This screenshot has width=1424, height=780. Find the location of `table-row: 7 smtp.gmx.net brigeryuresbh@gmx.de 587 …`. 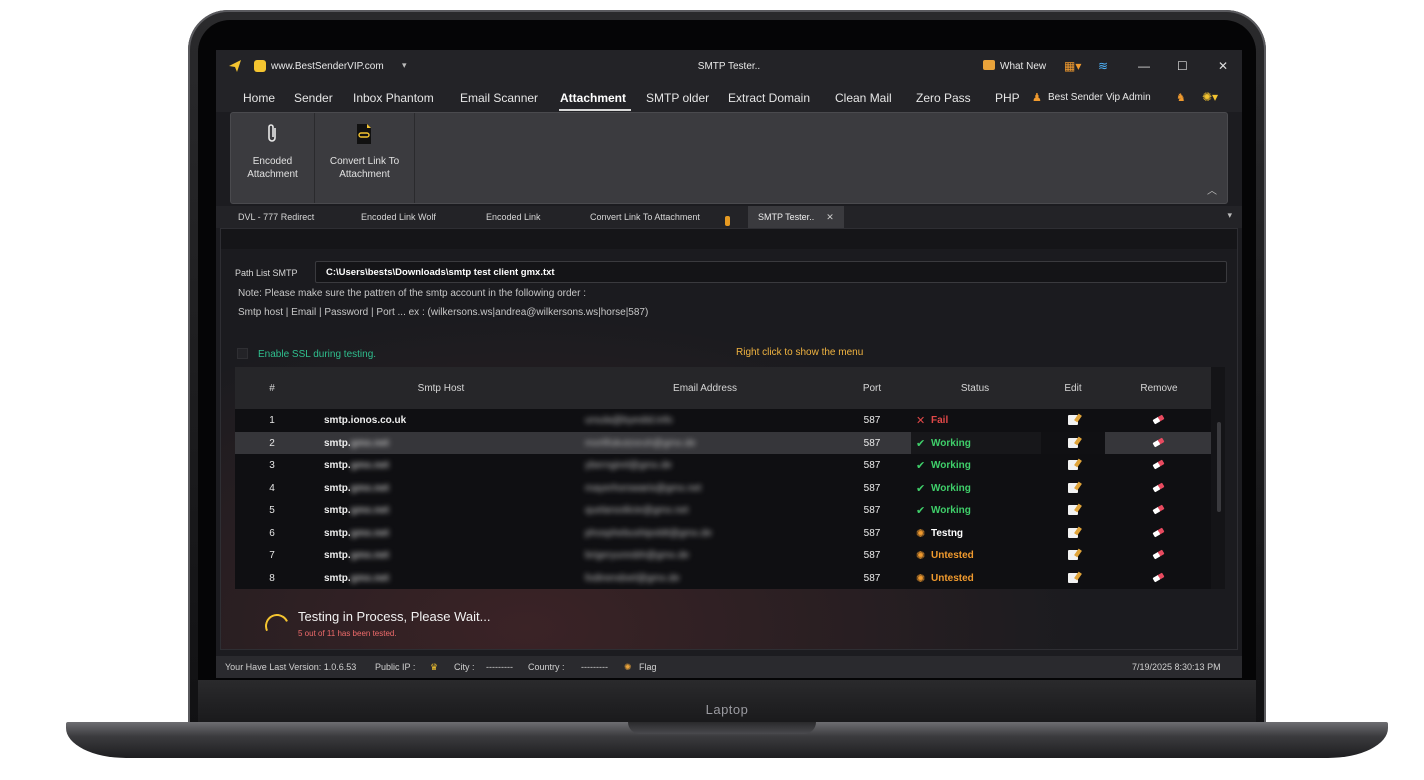

table-row: 7 smtp.gmx.net brigeryuresbh@gmx.de 587 … is located at coordinates (723, 555).